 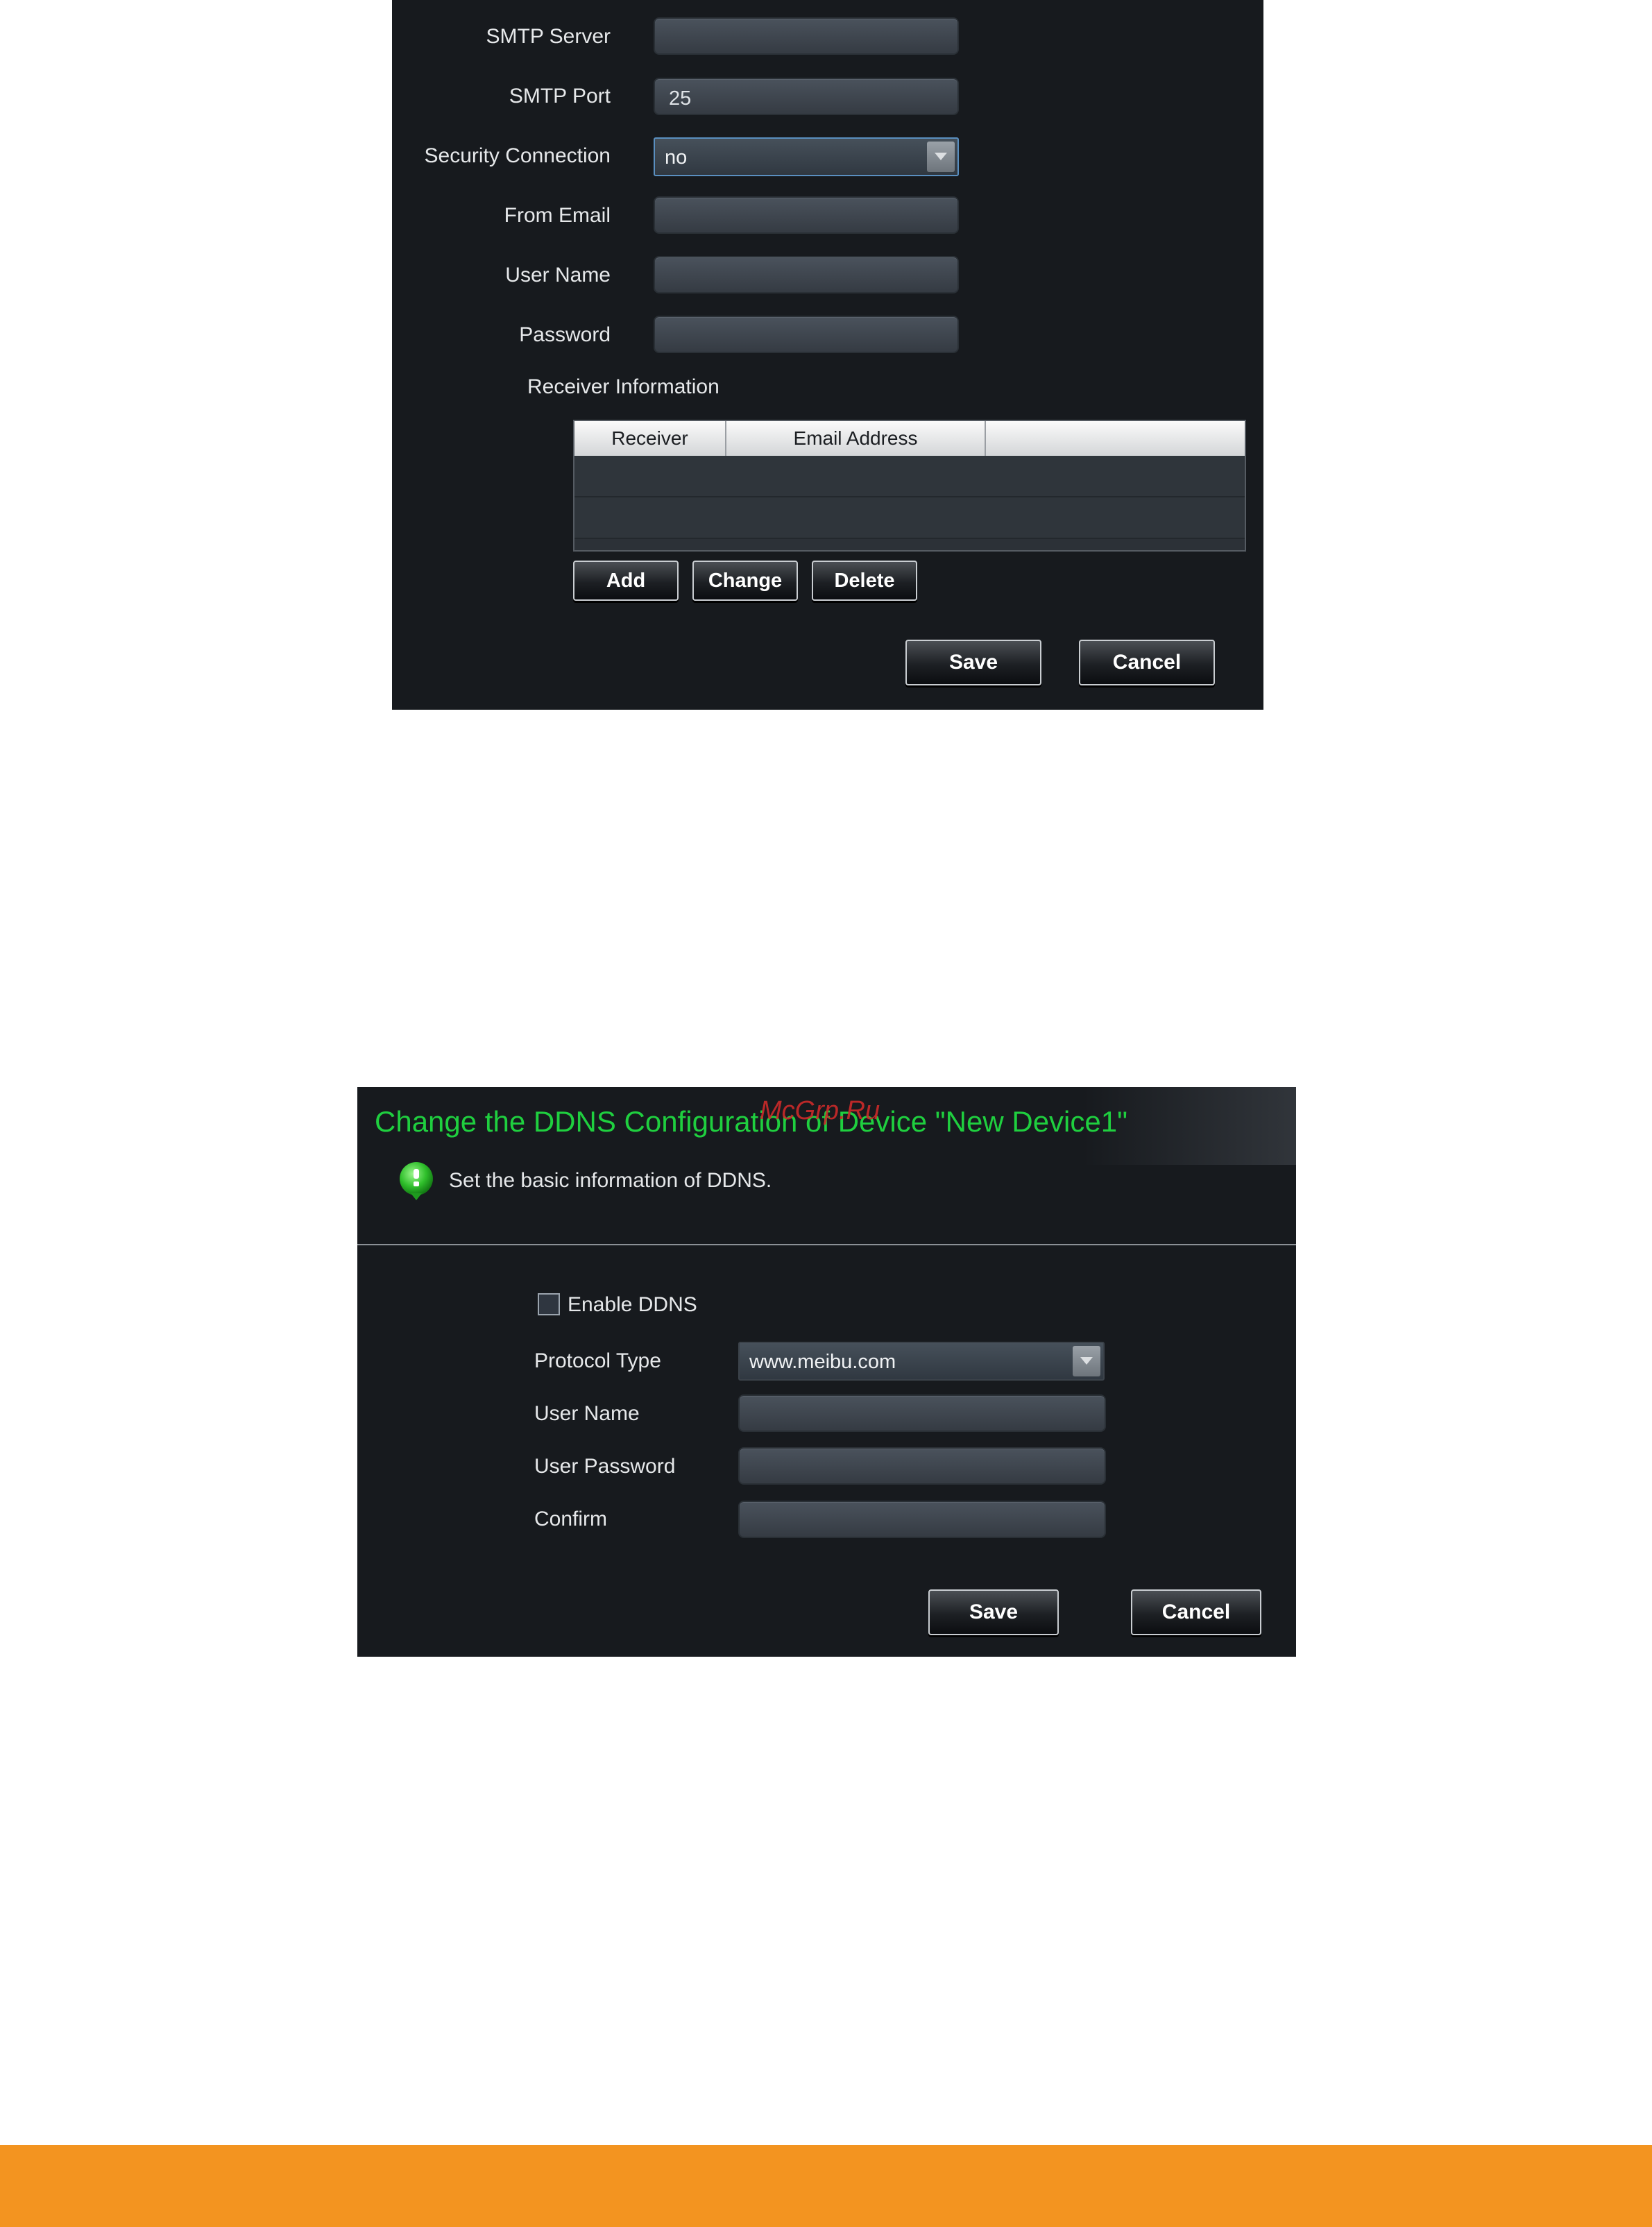 What do you see at coordinates (994, 1612) in the screenshot?
I see `ddns-save-button: Save` at bounding box center [994, 1612].